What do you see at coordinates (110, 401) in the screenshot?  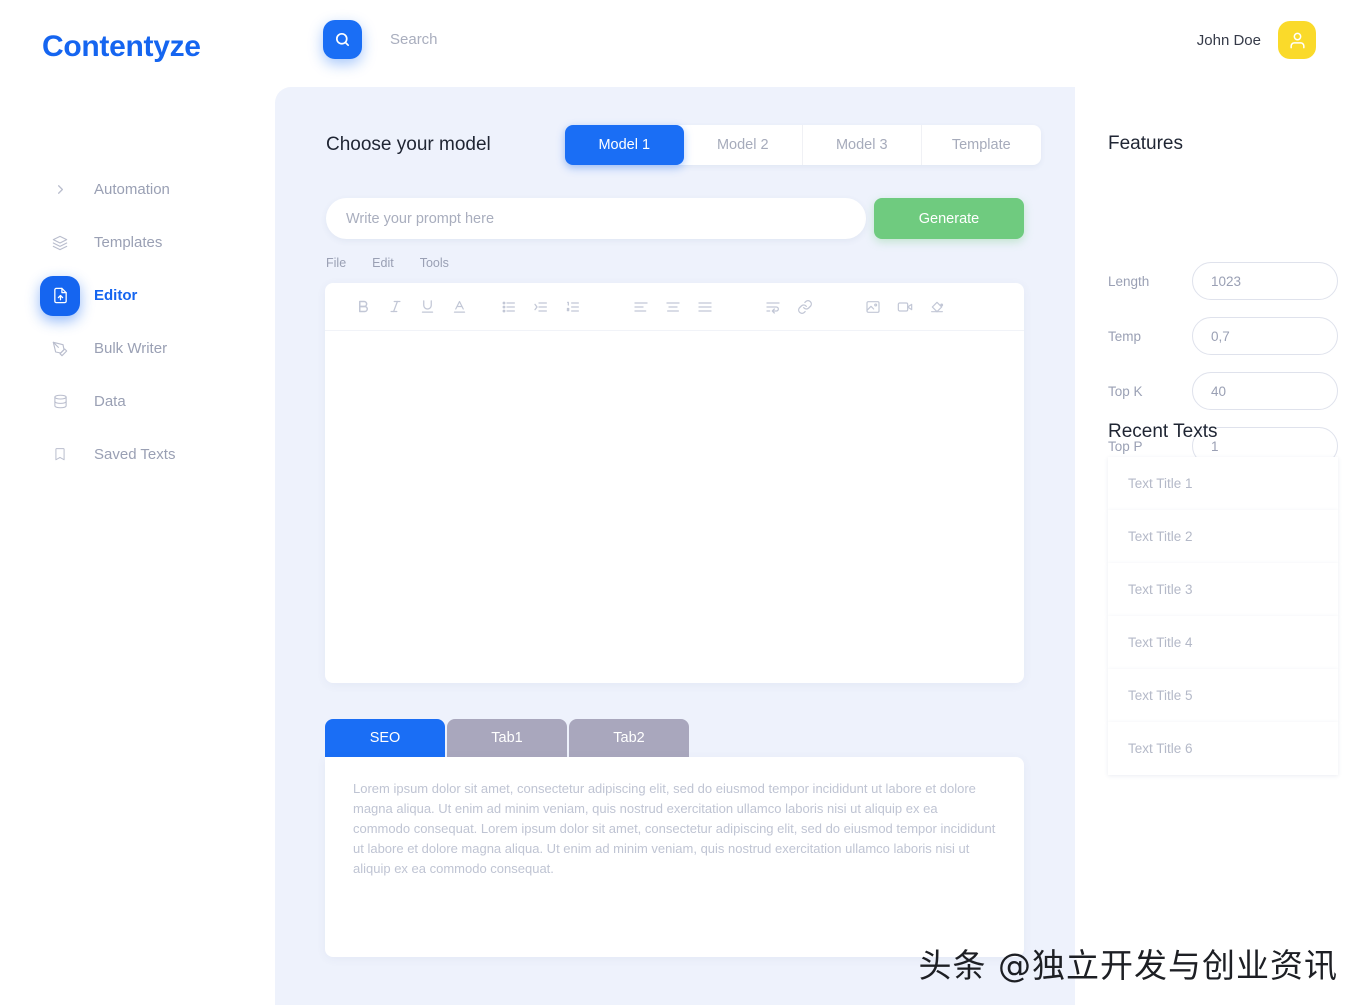 I see `sidebar-item-label: Data` at bounding box center [110, 401].